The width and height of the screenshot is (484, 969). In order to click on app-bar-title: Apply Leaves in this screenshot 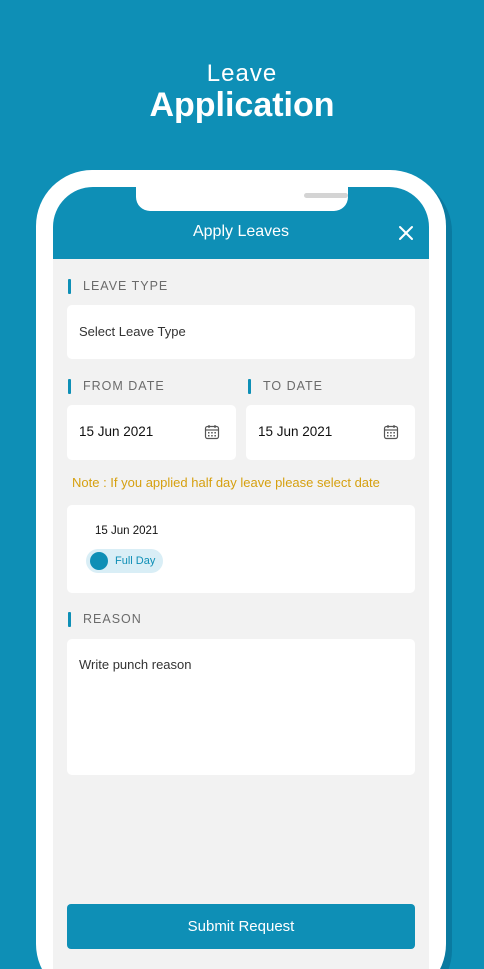, I will do `click(241, 231)`.